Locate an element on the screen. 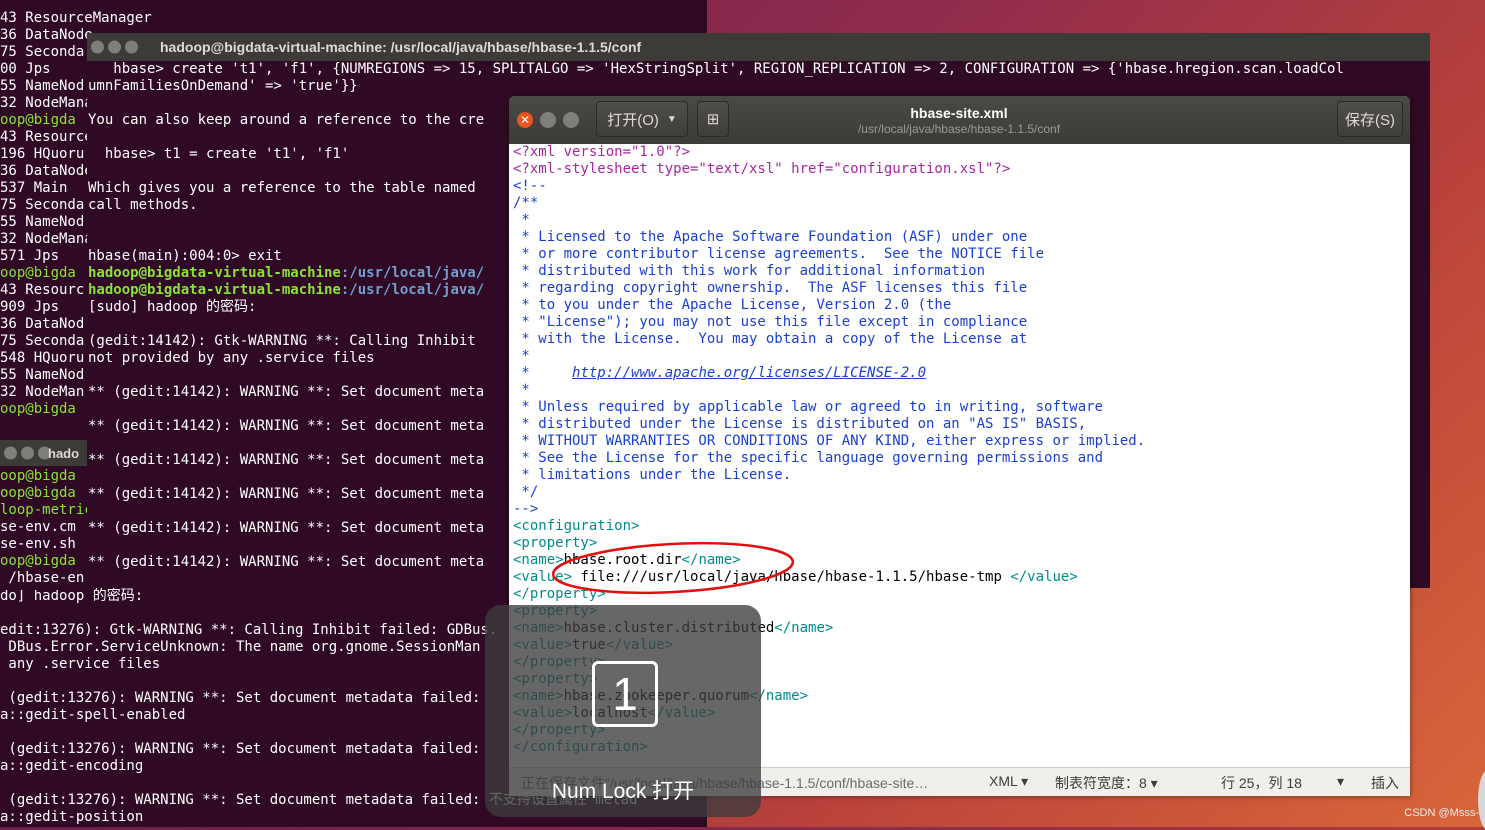 This screenshot has width=1485, height=830. numlock-key-icon: 1 is located at coordinates (625, 694).